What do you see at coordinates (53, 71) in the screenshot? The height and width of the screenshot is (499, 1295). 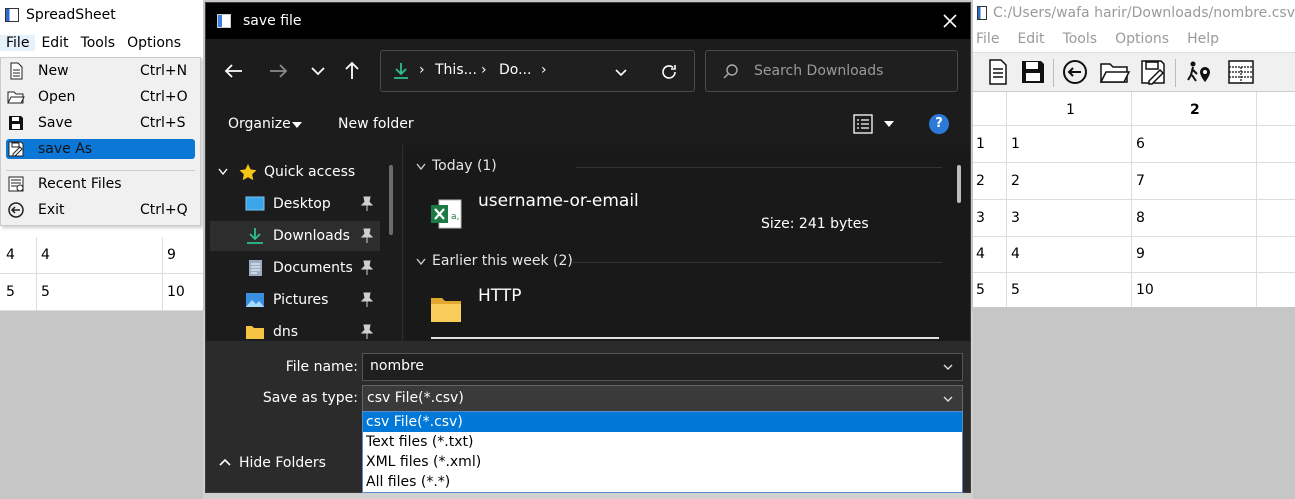 I see `menu-item-label: New` at bounding box center [53, 71].